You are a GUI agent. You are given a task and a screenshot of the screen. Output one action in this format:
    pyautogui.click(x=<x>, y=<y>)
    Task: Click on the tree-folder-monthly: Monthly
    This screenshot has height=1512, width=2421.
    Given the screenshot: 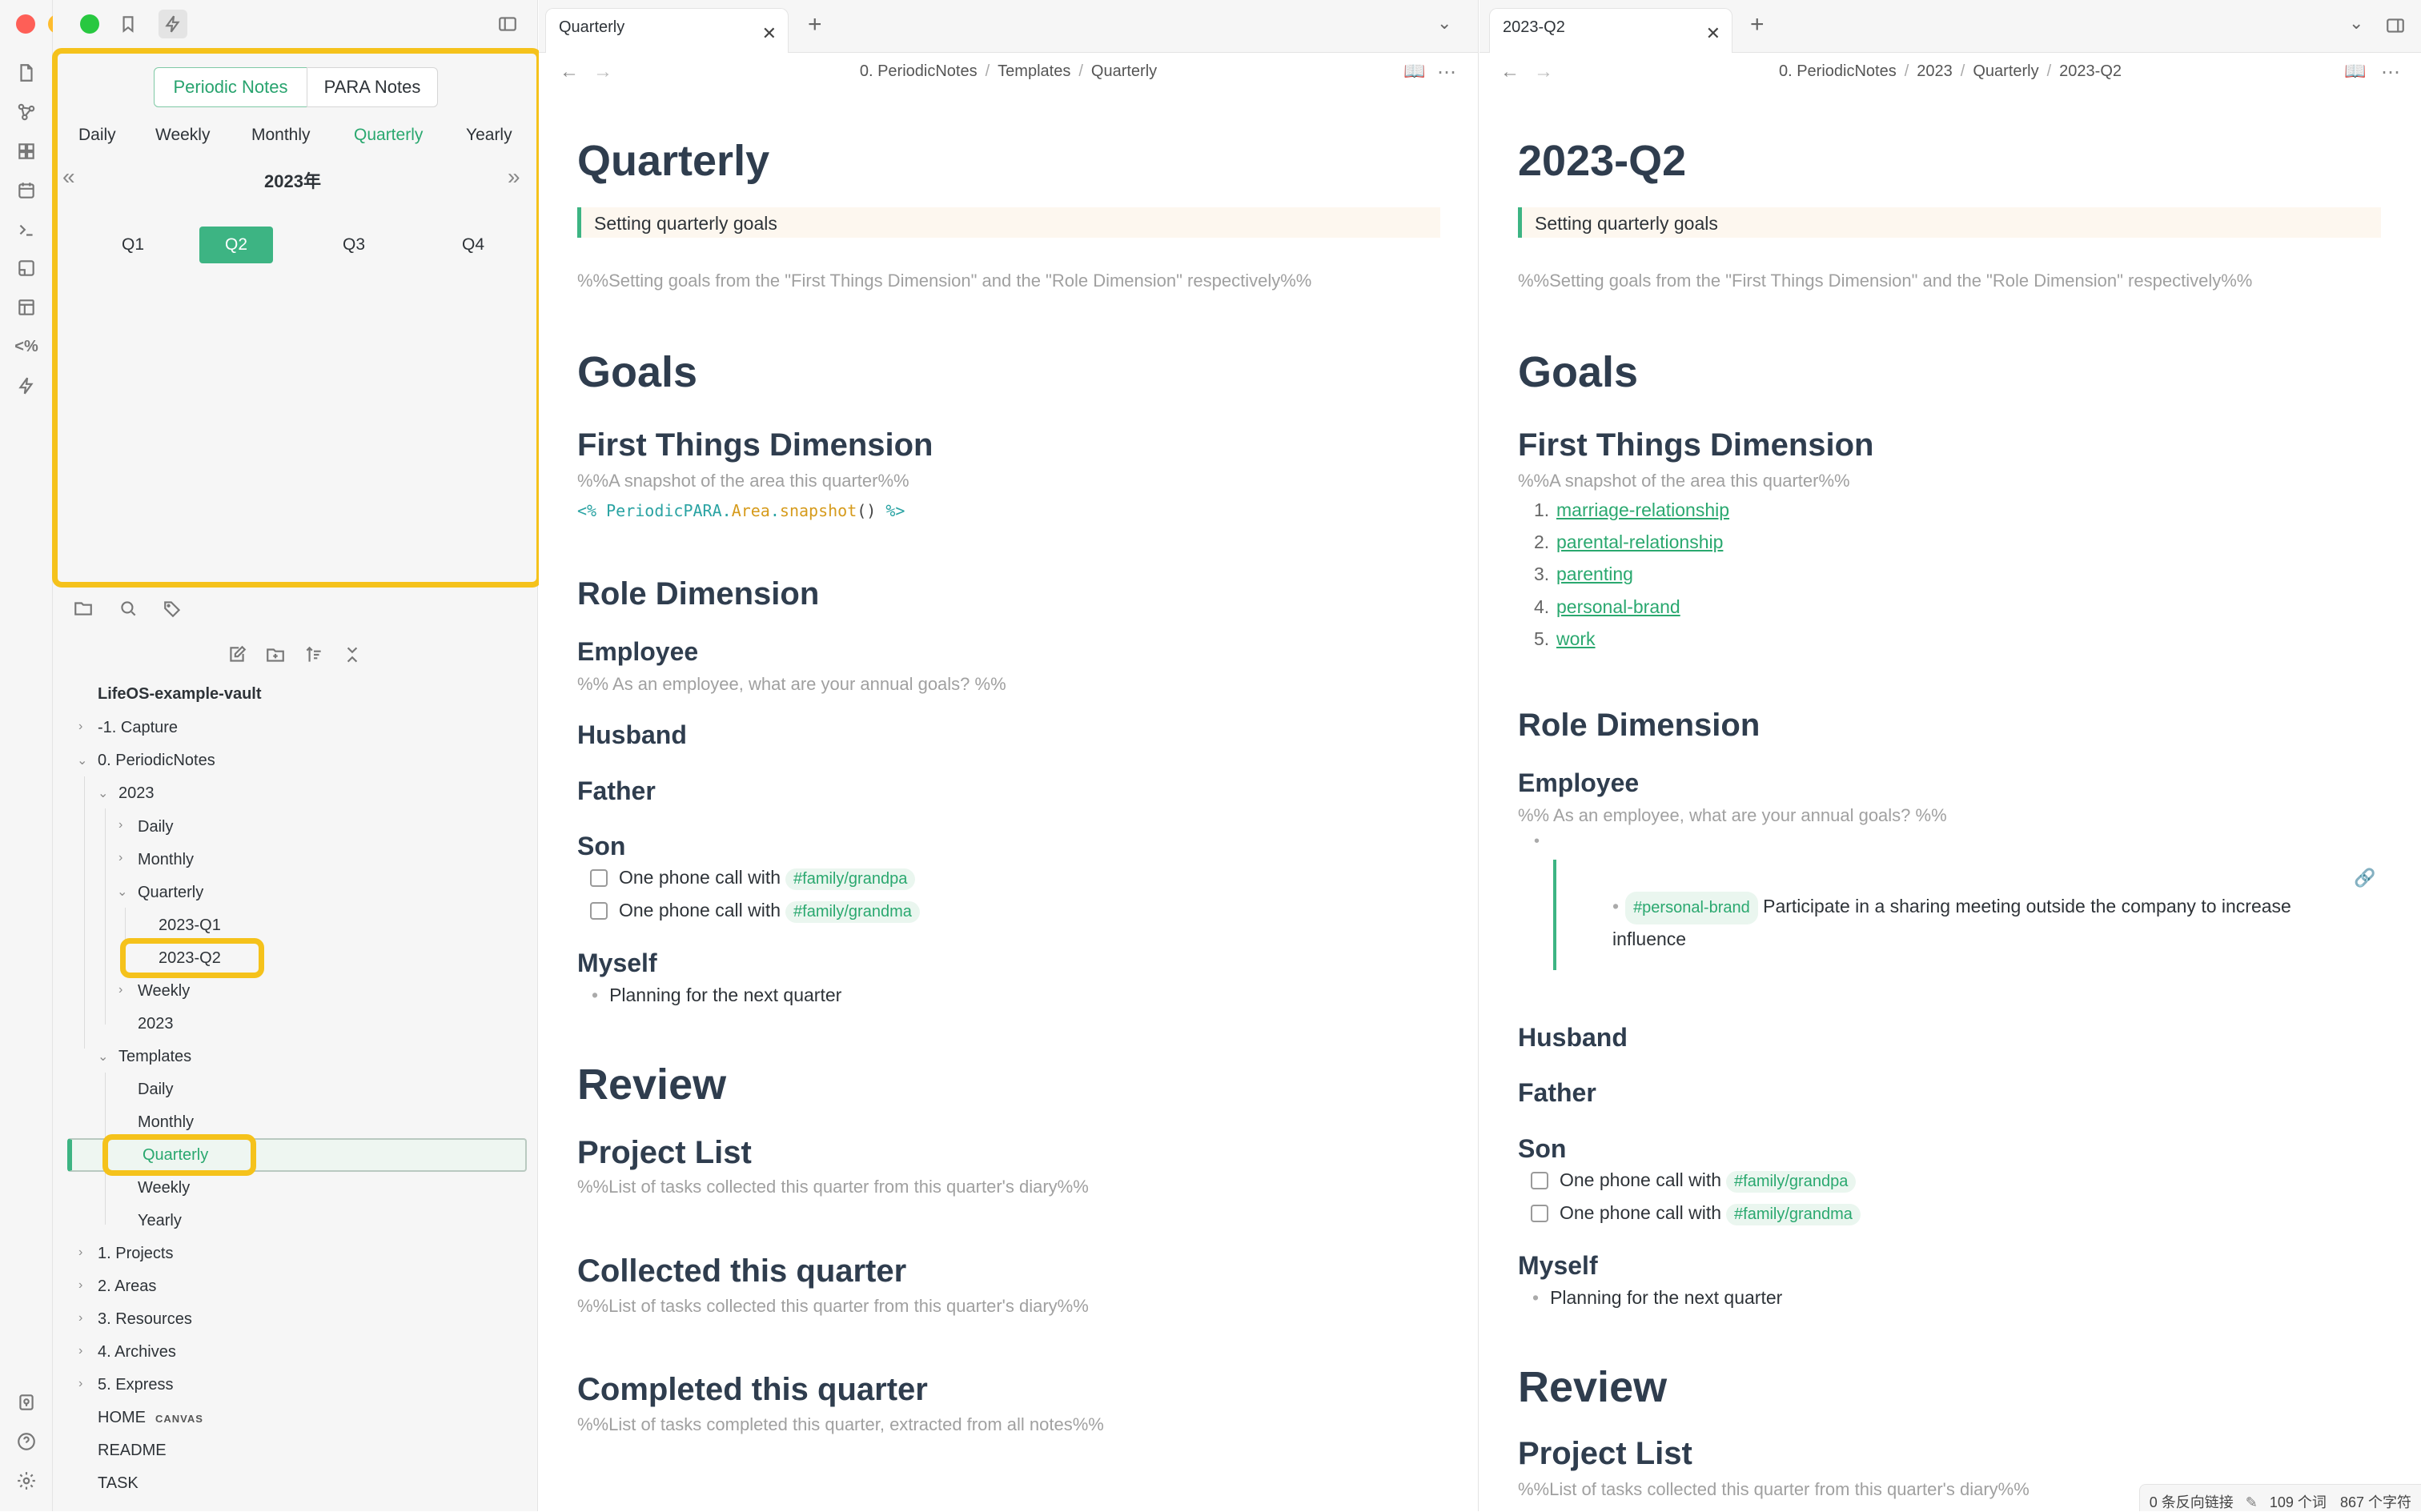 What is the action you would take?
    pyautogui.click(x=166, y=860)
    